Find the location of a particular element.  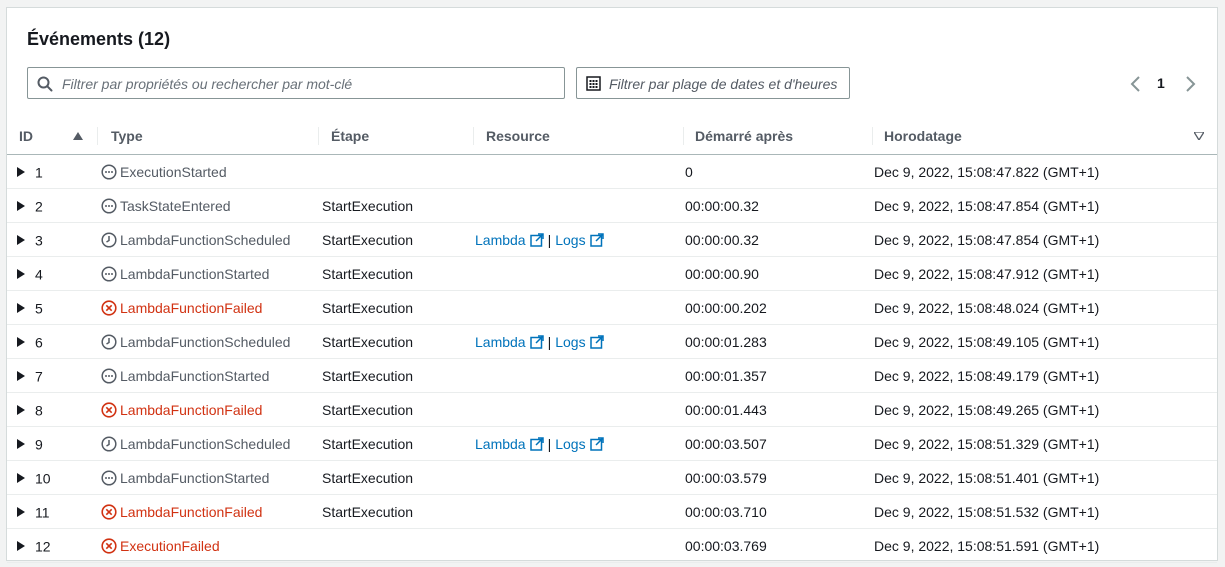

column-header-type-label: Type is located at coordinates (127, 136).